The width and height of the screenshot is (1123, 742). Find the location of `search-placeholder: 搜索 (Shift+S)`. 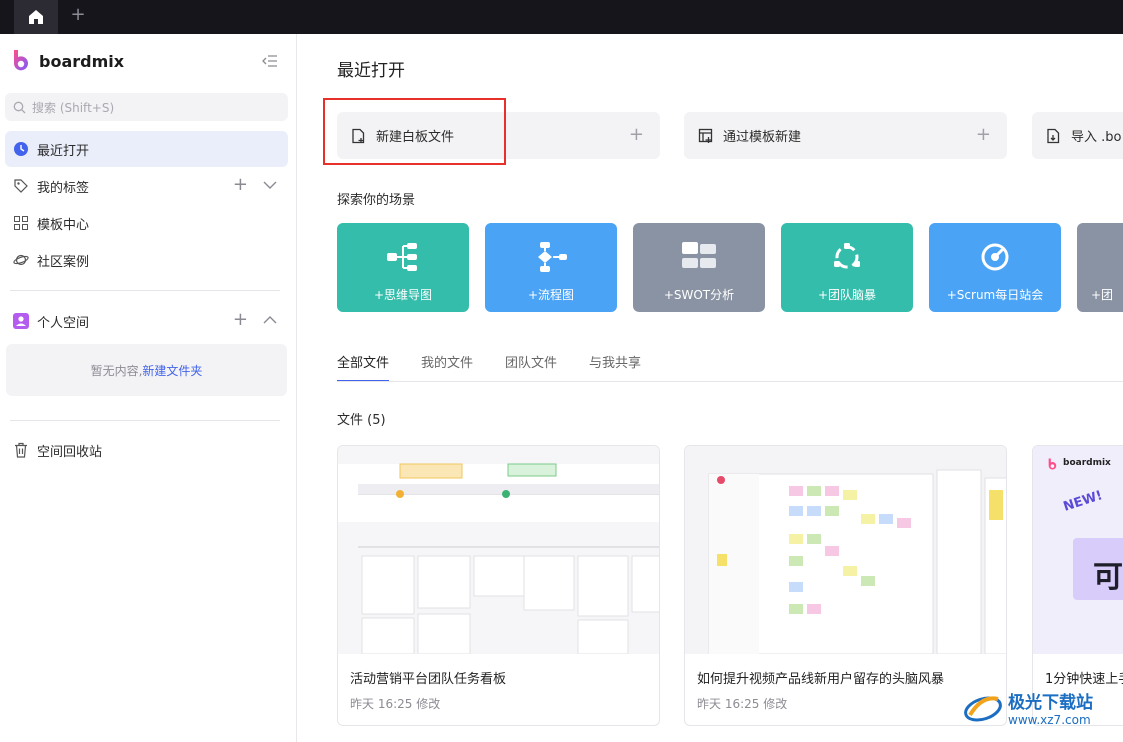

search-placeholder: 搜索 (Shift+S) is located at coordinates (73, 107).